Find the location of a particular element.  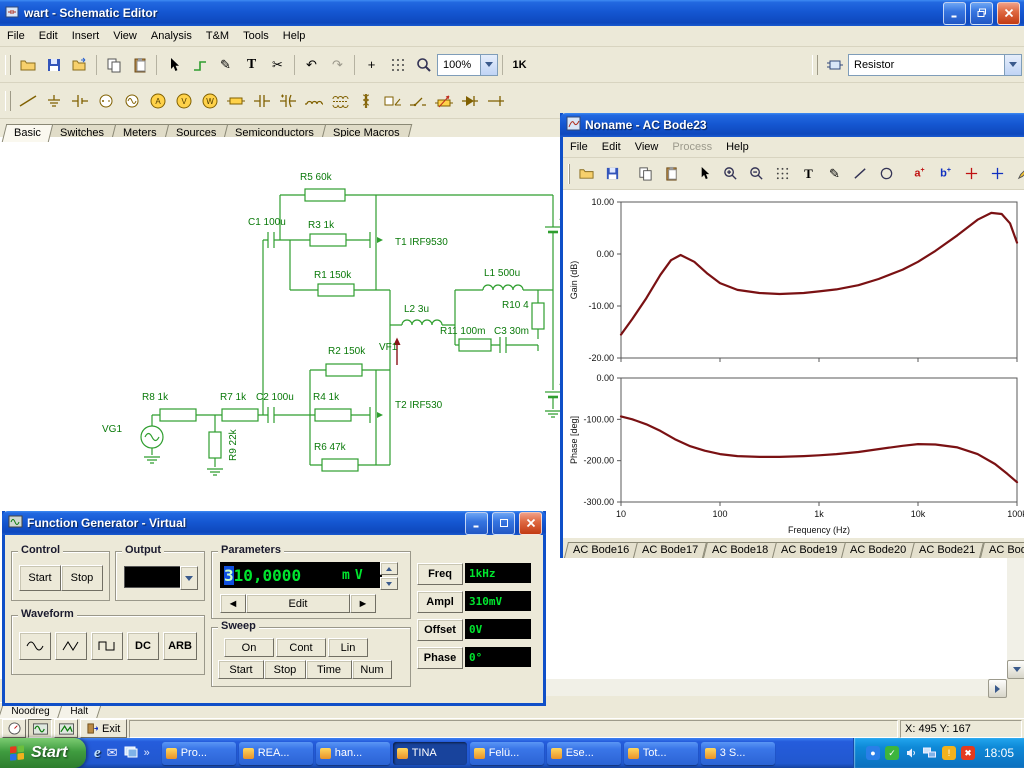

control-start-button: Start is located at coordinates (40, 578).